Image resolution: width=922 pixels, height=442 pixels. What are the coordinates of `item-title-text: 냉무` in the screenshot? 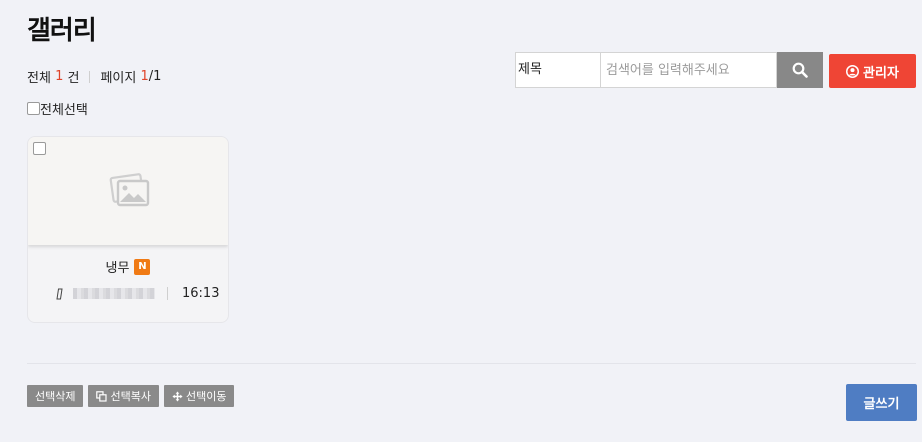 It's located at (118, 266).